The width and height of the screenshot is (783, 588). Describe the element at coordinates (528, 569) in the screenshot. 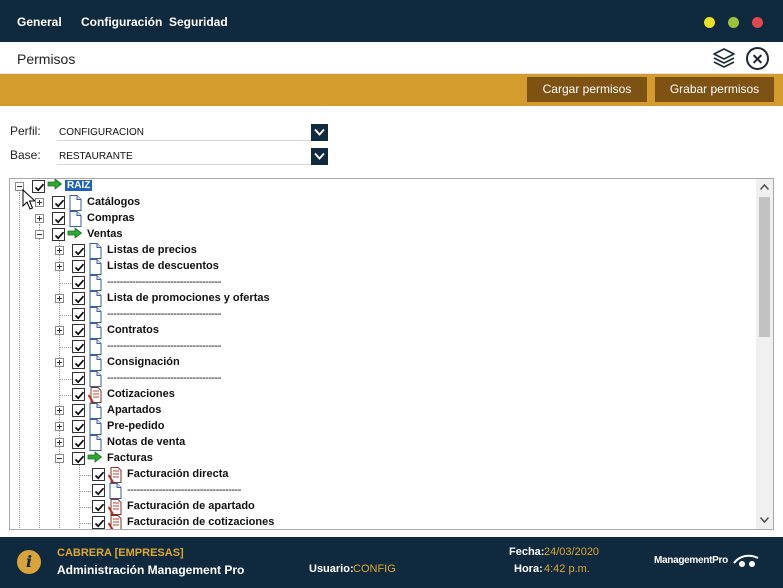

I see `hora-label: Hora:` at that location.